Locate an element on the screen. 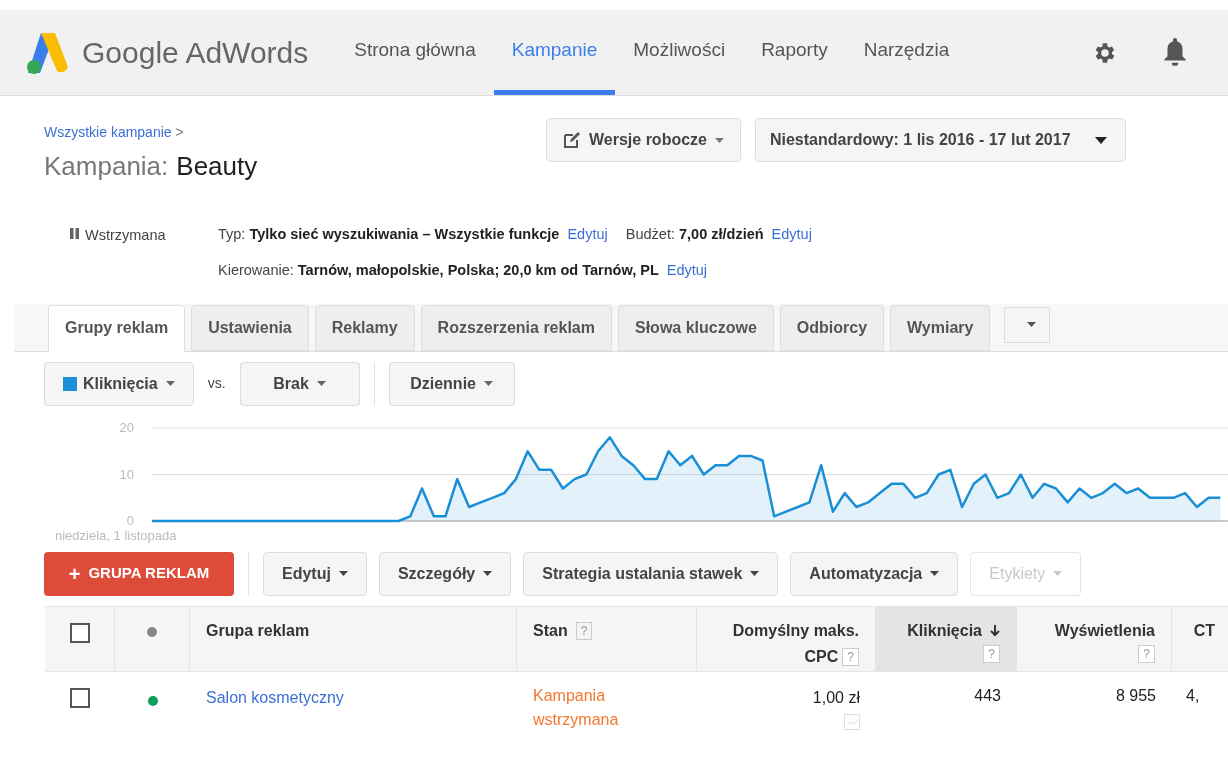 The image size is (1228, 762). campaign-title: Beauty is located at coordinates (217, 166).